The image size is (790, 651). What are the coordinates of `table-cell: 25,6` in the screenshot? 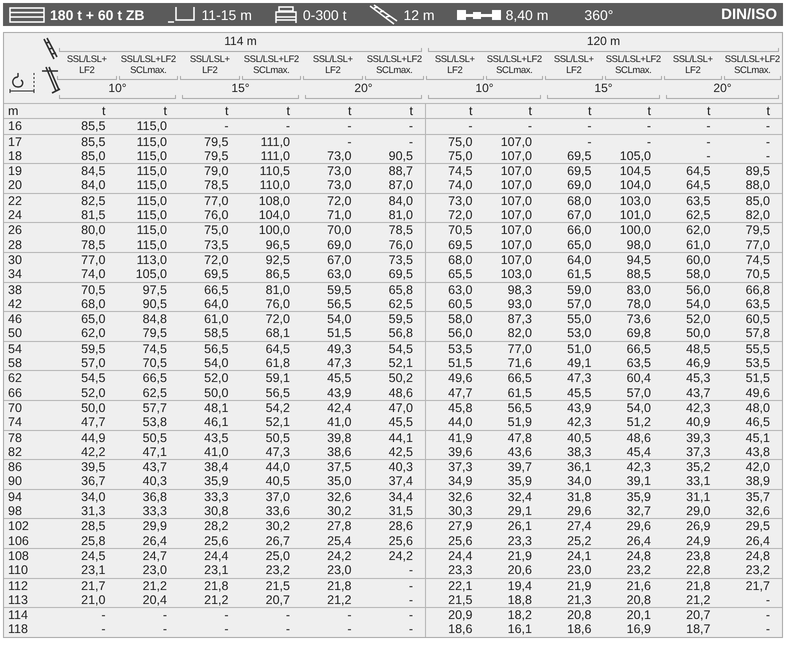 It's located at (454, 541).